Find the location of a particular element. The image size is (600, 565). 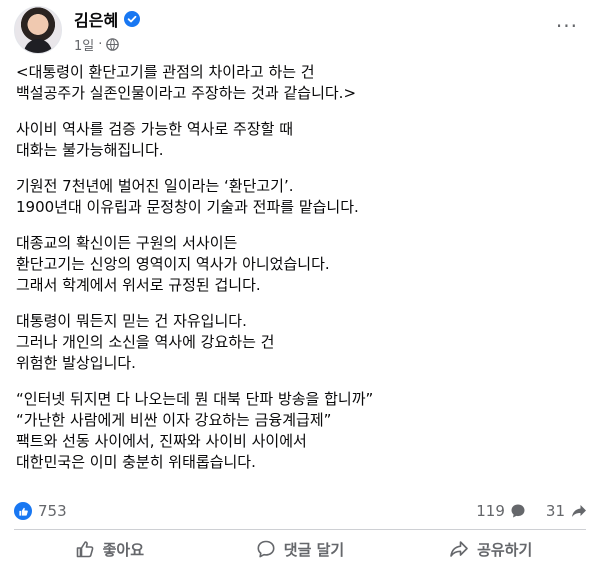

action-bar: 좋아요 댓글 달기 공유하기 is located at coordinates (300, 549).